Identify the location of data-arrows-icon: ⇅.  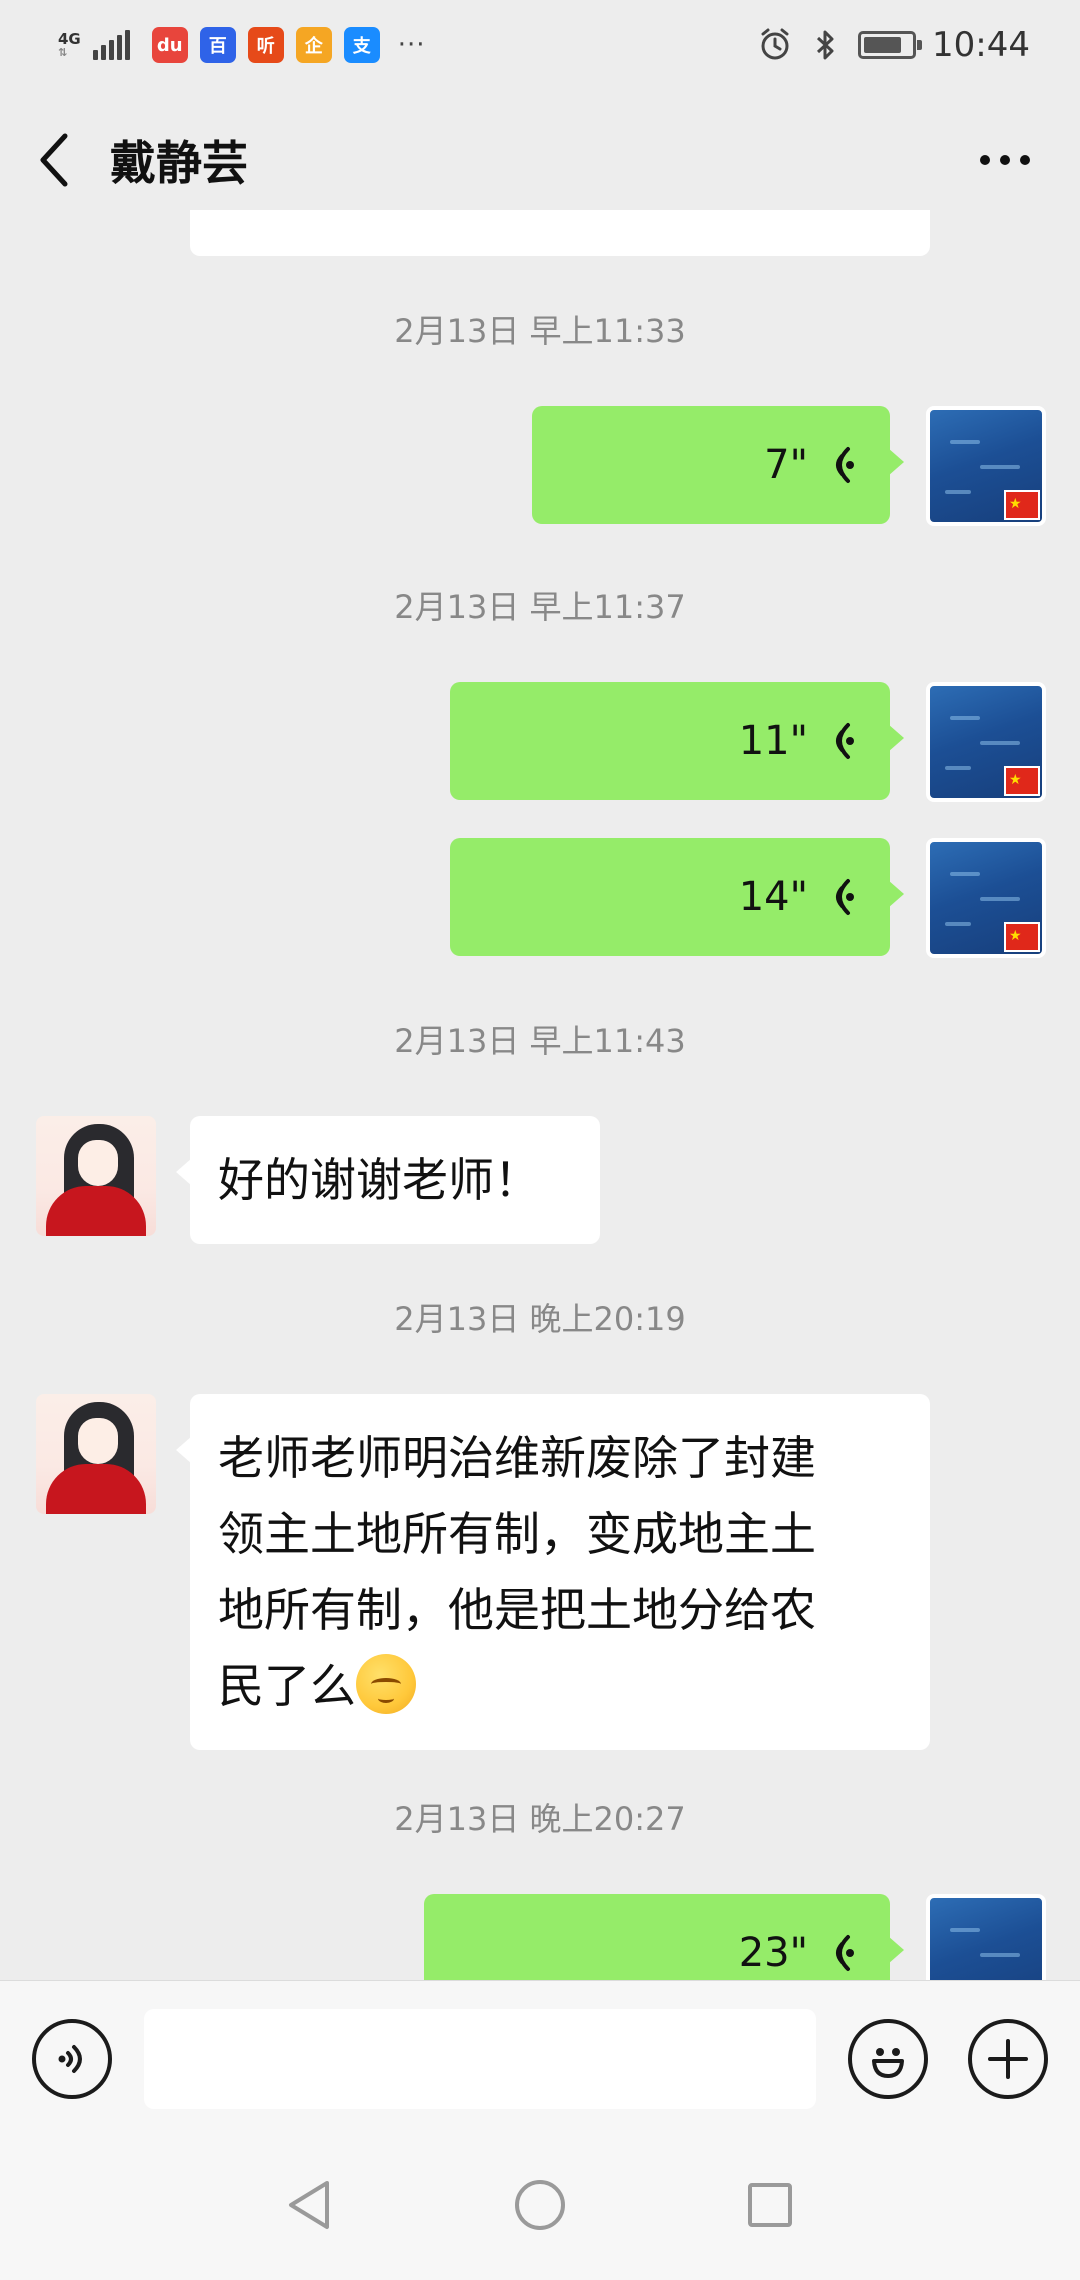
(63, 52).